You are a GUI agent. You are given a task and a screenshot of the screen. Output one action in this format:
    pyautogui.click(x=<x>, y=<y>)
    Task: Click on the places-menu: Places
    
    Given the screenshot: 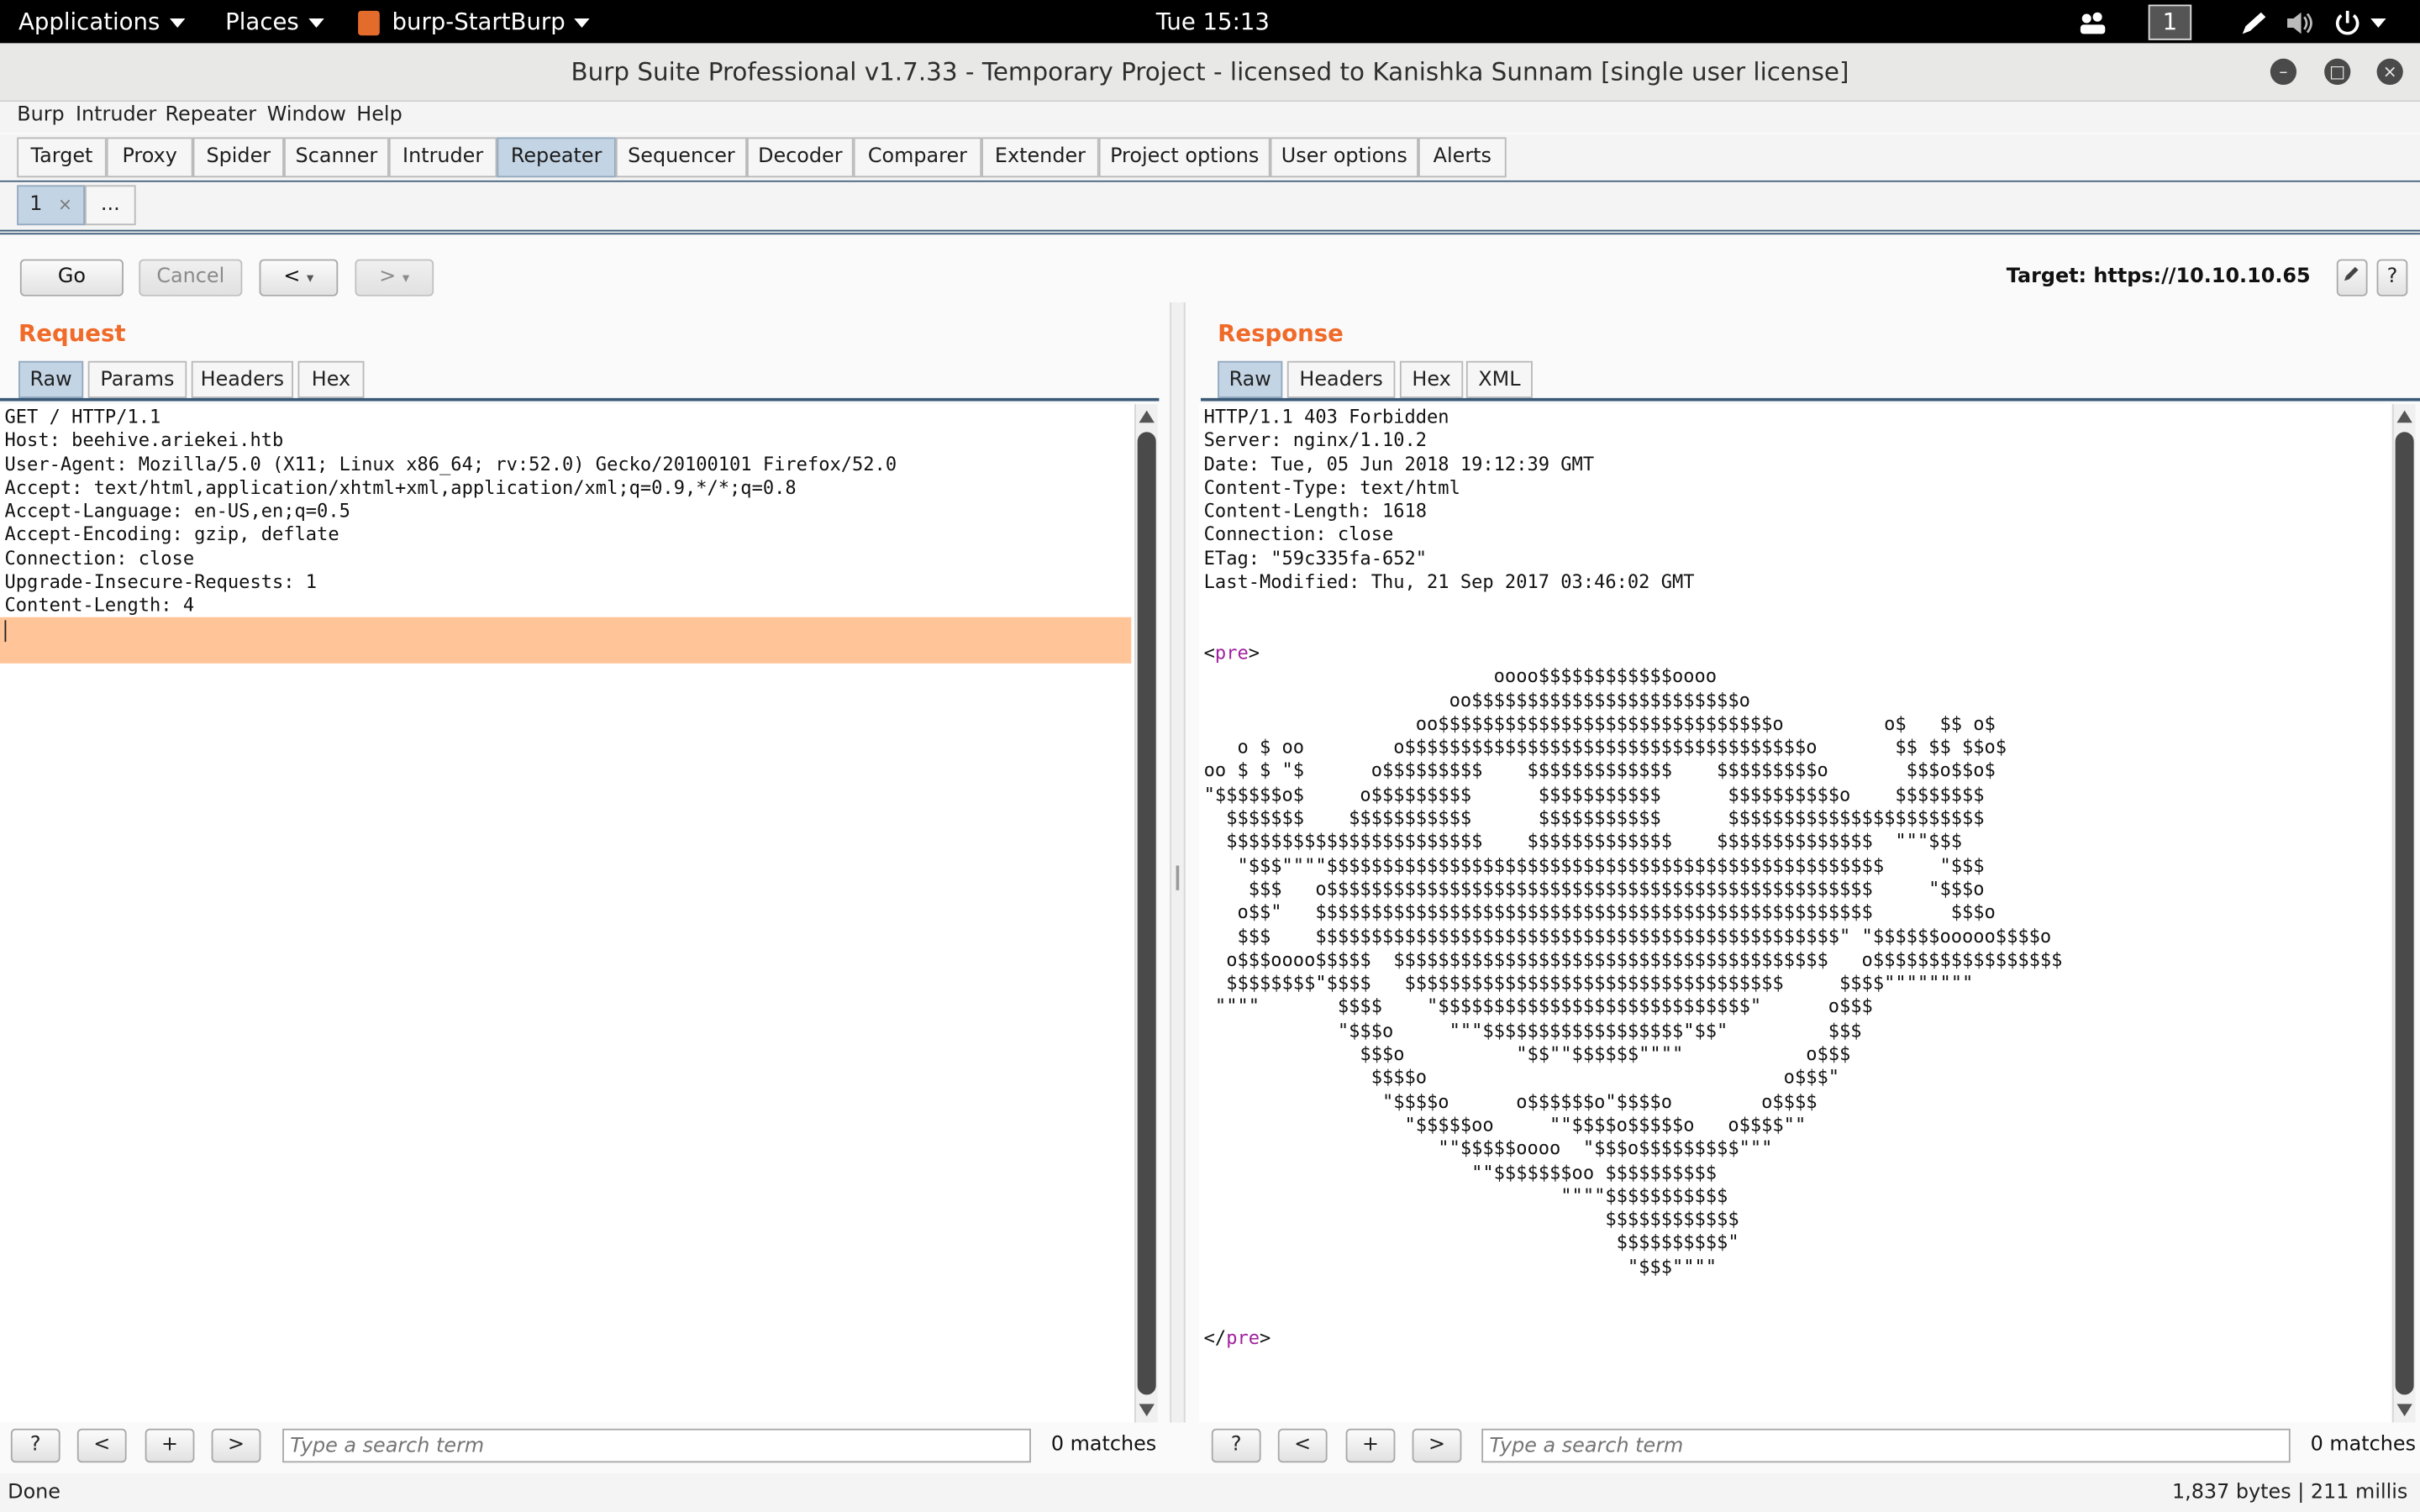 What is the action you would take?
    pyautogui.click(x=274, y=21)
    